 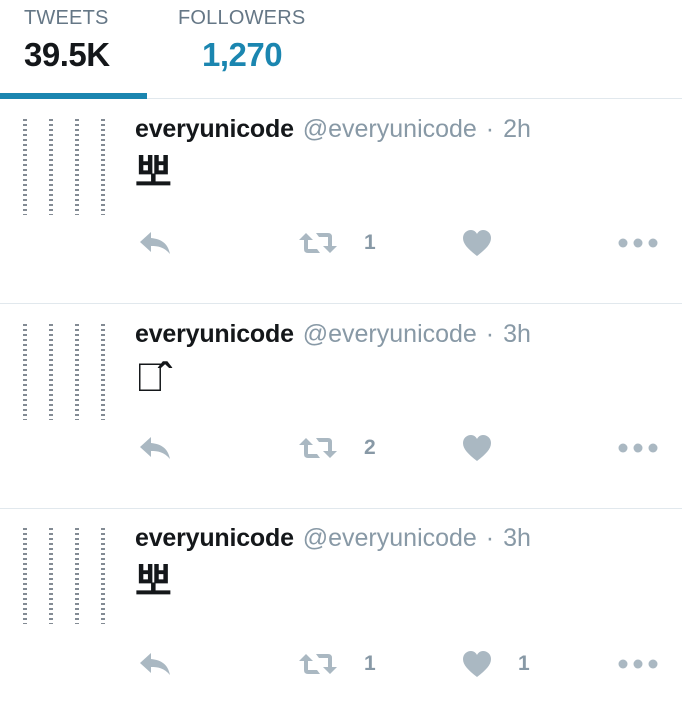 What do you see at coordinates (524, 663) in the screenshot?
I see `like-count: 1` at bounding box center [524, 663].